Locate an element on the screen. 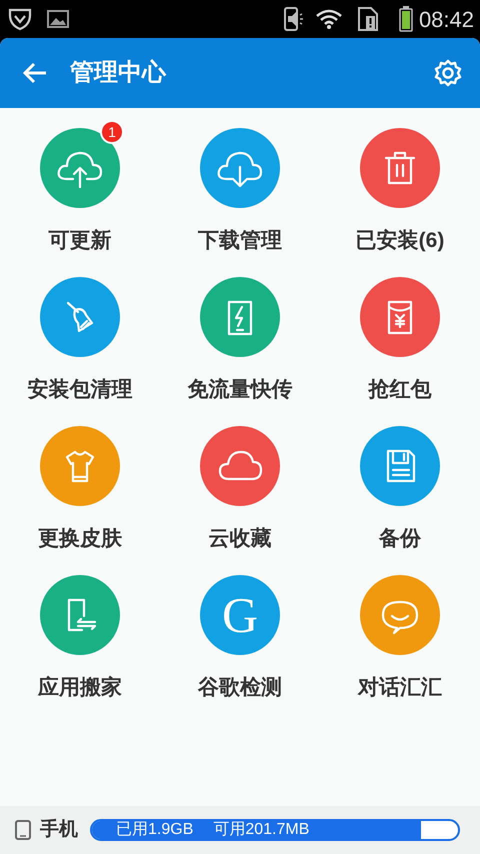 The width and height of the screenshot is (480, 854). letter-icon: G is located at coordinates (240, 615).